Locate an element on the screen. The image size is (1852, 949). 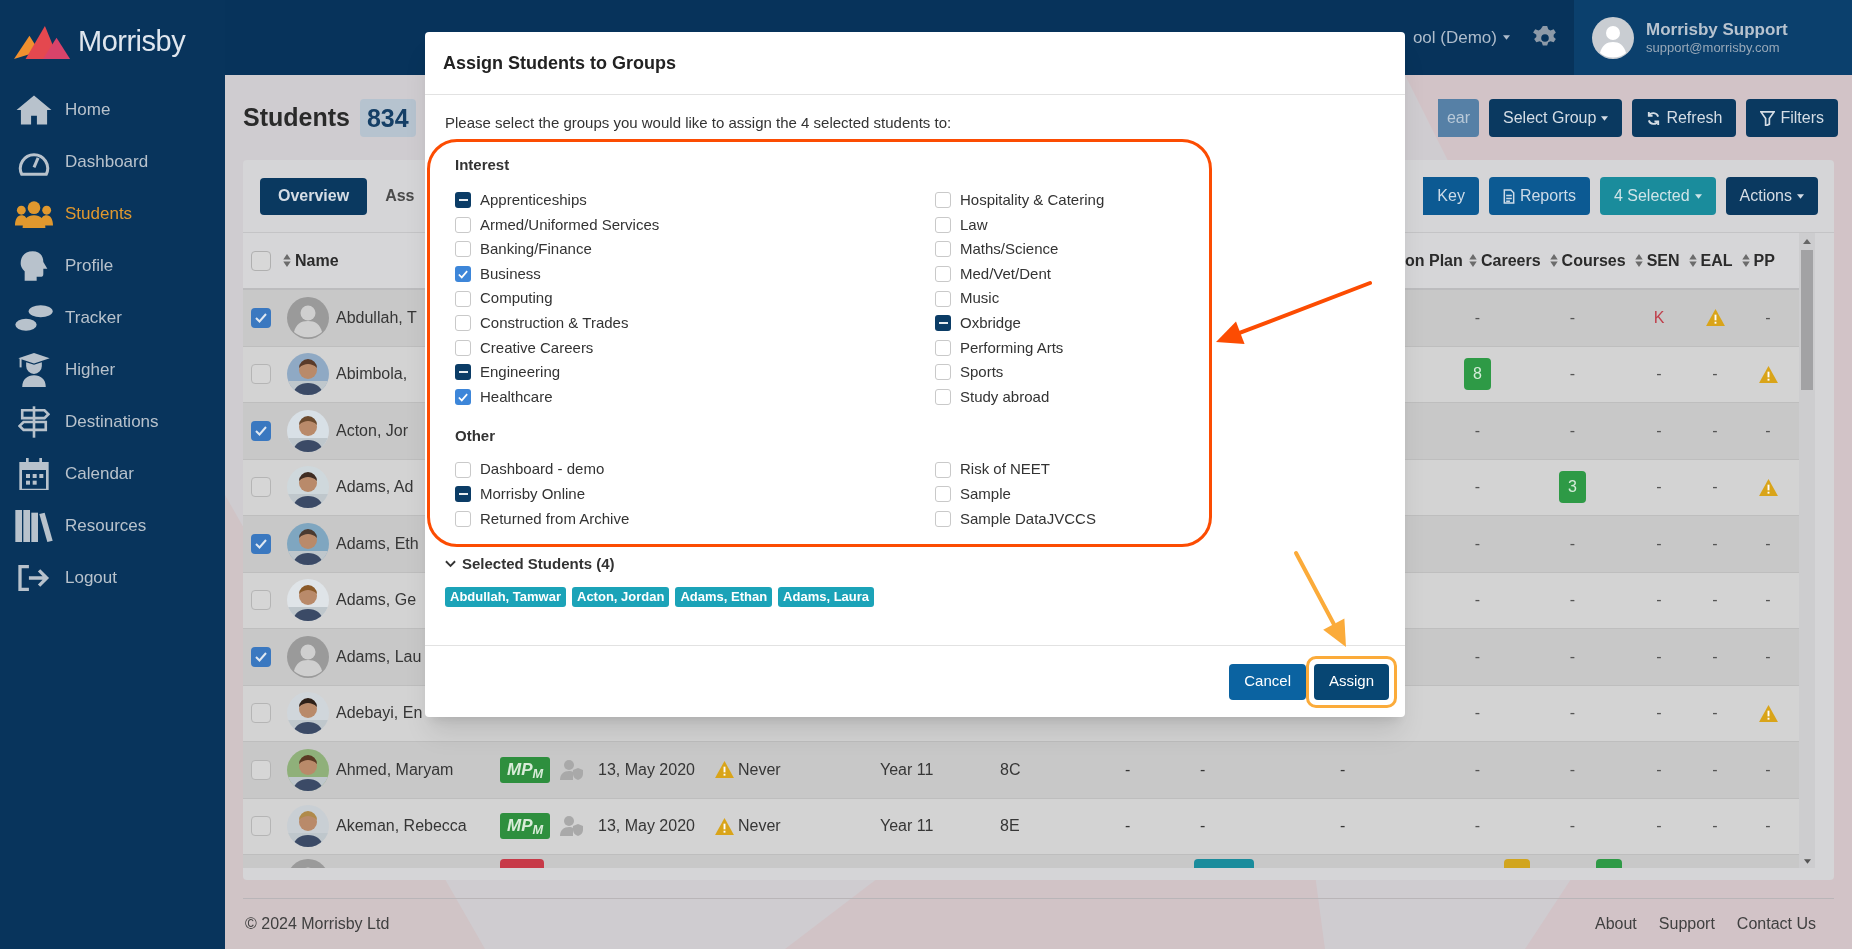
group-label: Hospitality & Catering is located at coordinates (1032, 200).